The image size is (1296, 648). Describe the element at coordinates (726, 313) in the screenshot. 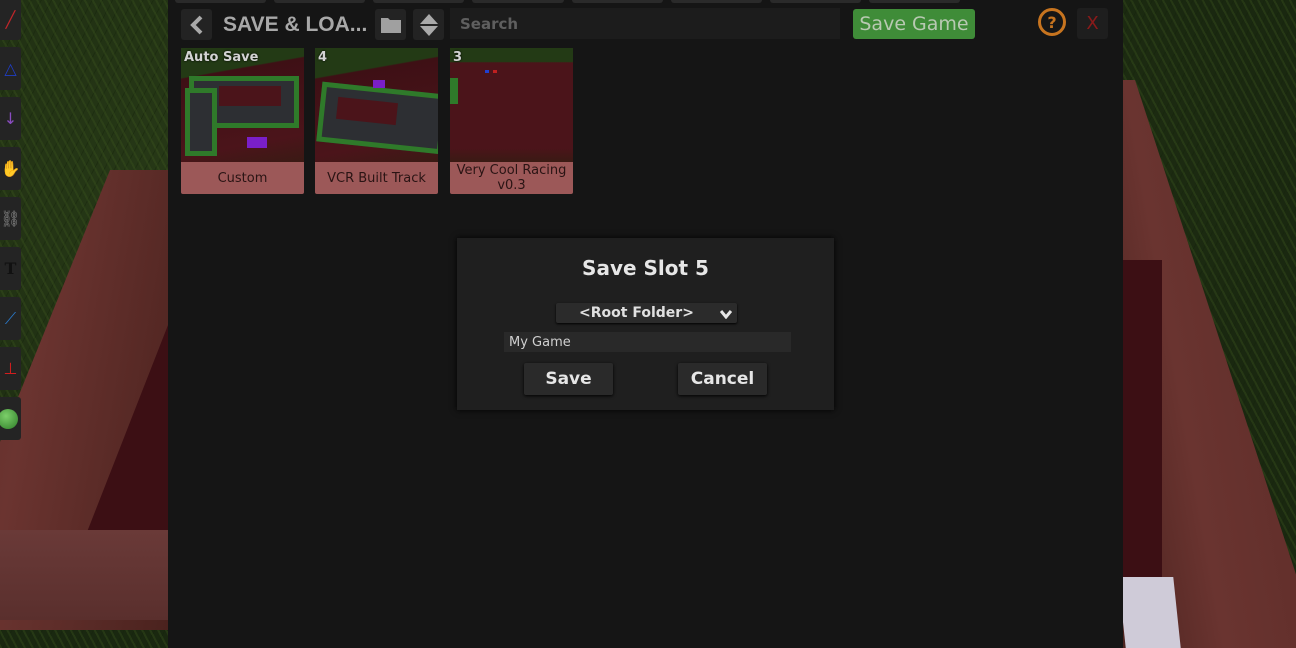

I see `chevron-down-icon` at that location.